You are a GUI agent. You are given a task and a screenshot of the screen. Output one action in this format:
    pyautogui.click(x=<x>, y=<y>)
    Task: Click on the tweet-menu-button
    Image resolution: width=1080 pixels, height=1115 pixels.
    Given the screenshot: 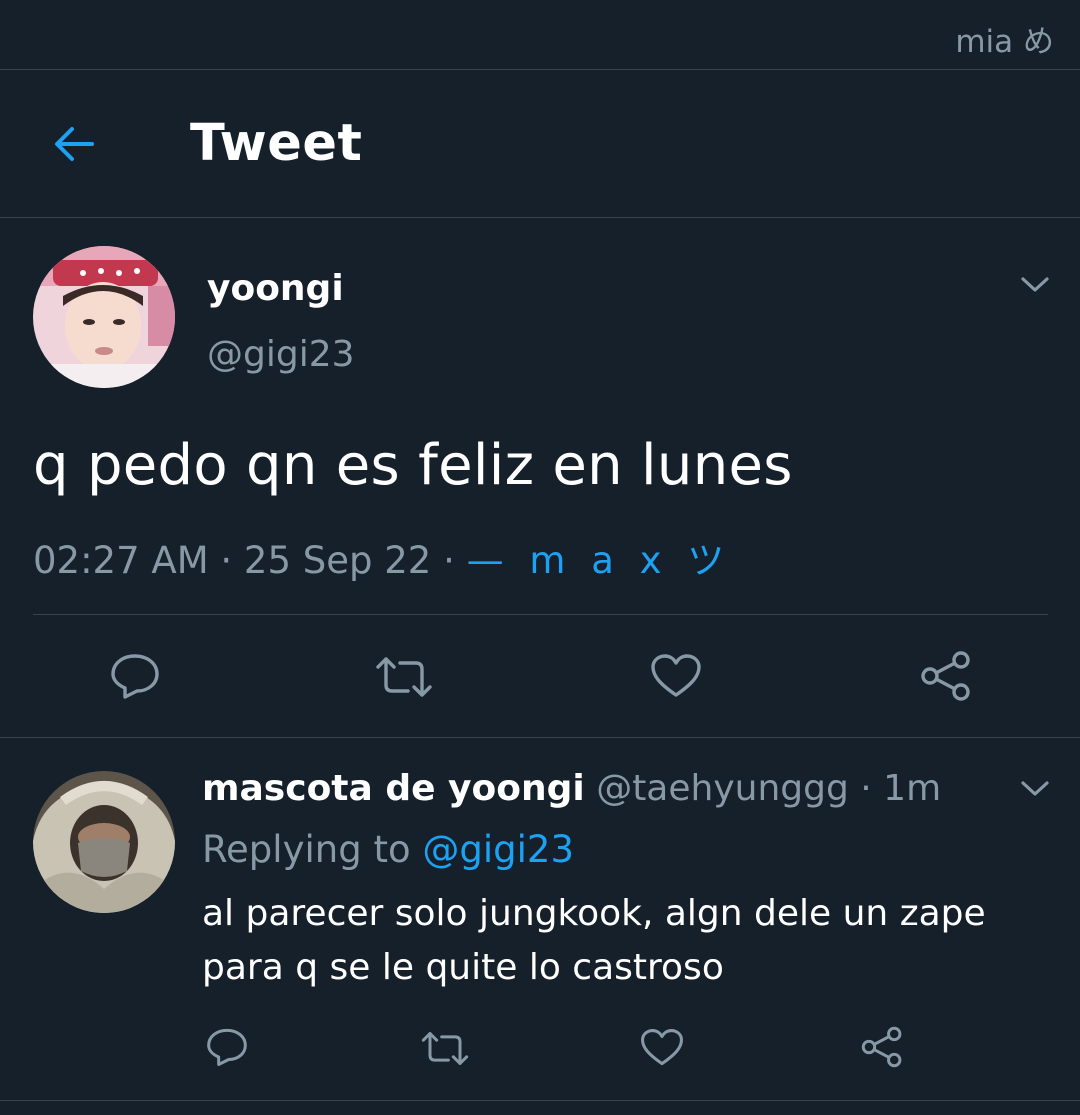 What is the action you would take?
    pyautogui.click(x=1035, y=285)
    